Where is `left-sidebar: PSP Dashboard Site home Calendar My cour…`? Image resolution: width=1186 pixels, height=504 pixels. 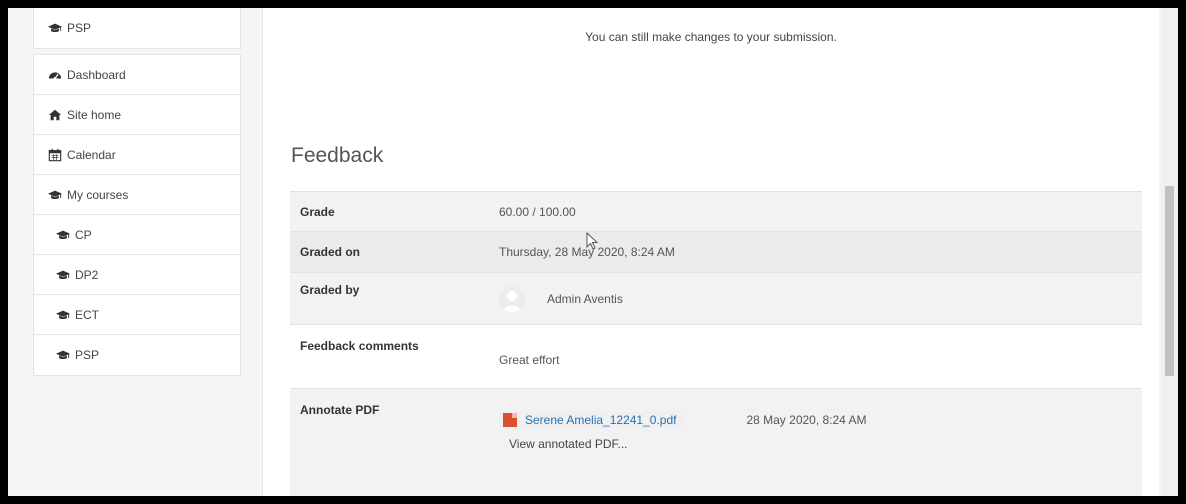 left-sidebar: PSP Dashboard Site home Calendar My cour… is located at coordinates (137, 192).